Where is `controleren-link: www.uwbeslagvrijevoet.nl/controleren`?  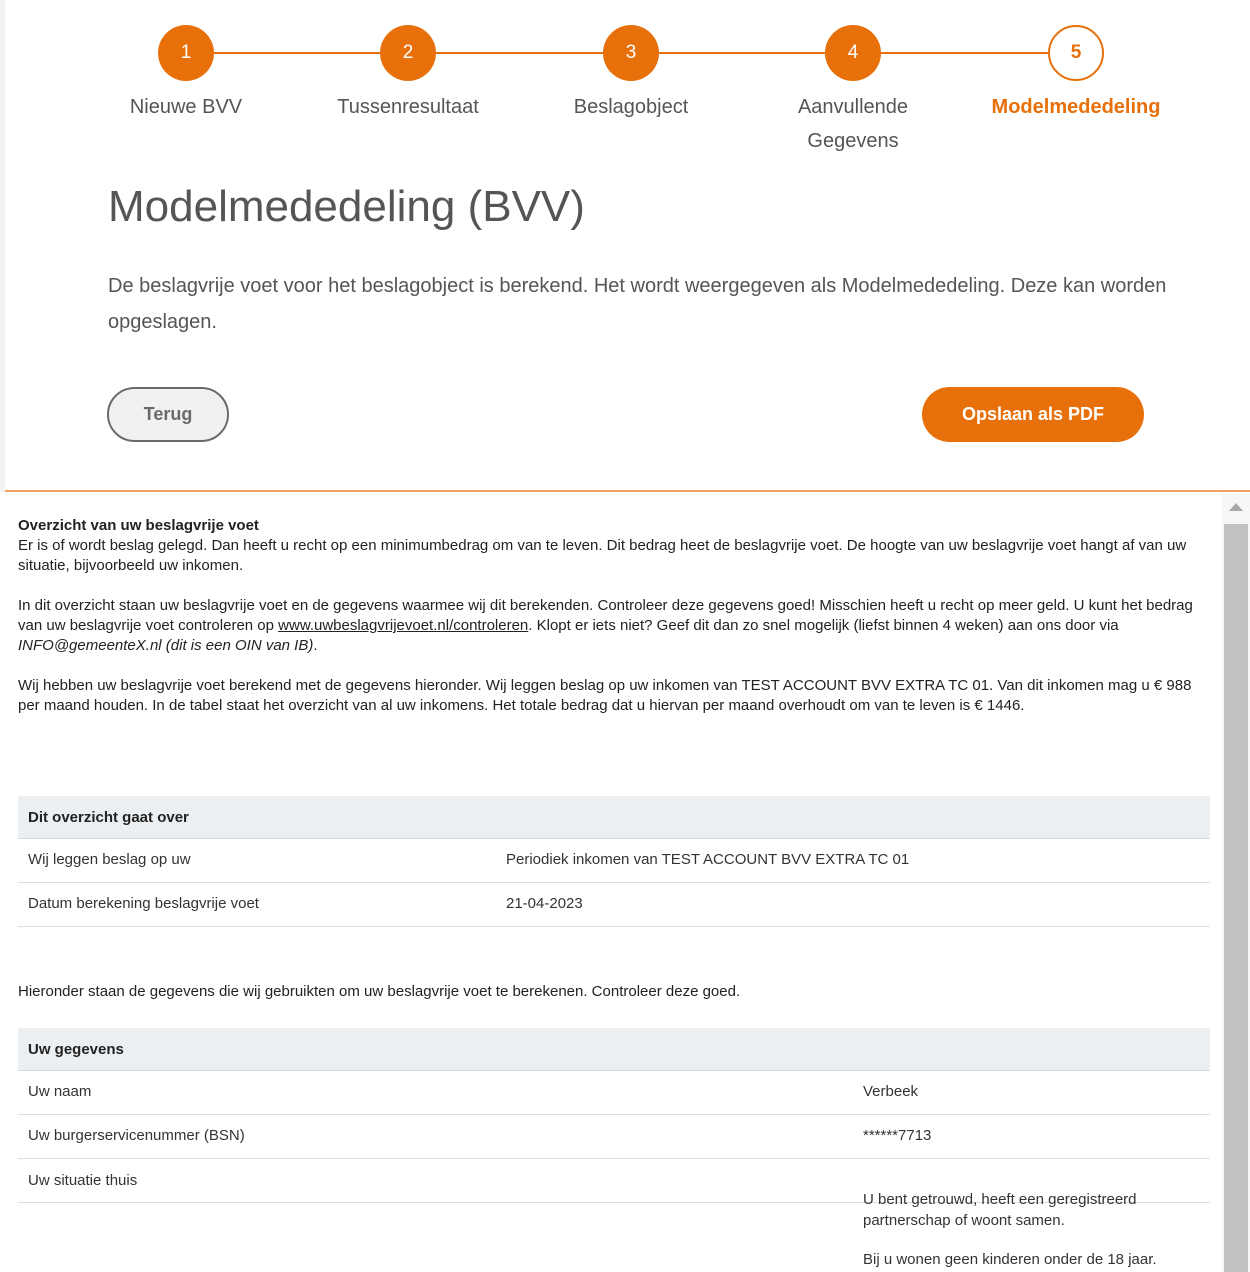 controleren-link: www.uwbeslagvrijevoet.nl/controleren is located at coordinates (403, 625).